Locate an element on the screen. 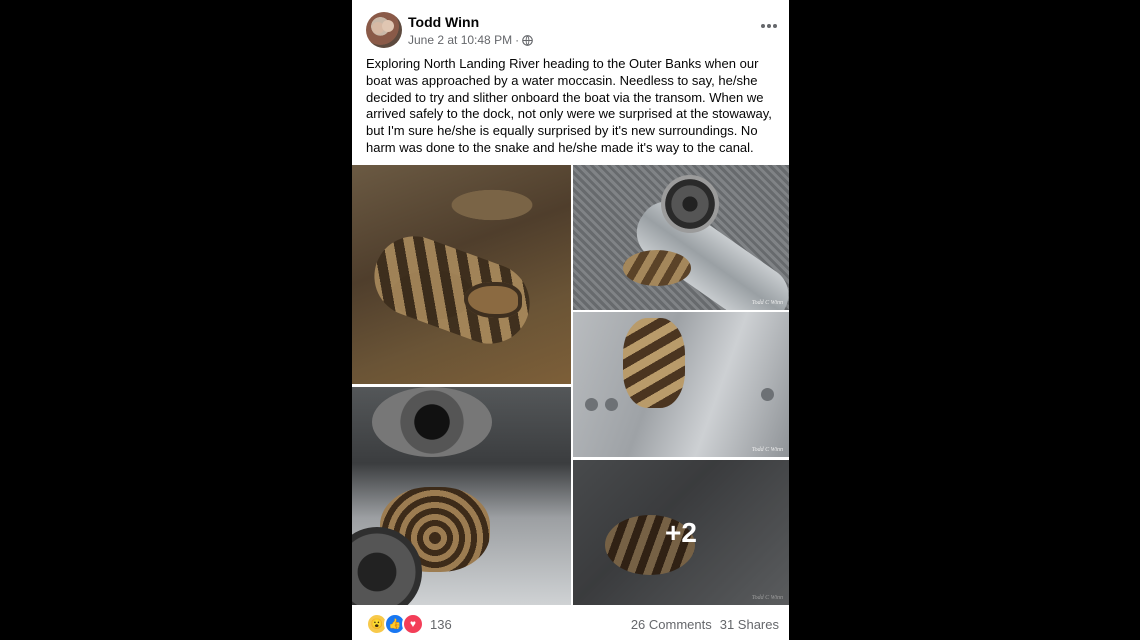 The width and height of the screenshot is (1140, 640). shares-count: 31 Shares is located at coordinates (749, 624).